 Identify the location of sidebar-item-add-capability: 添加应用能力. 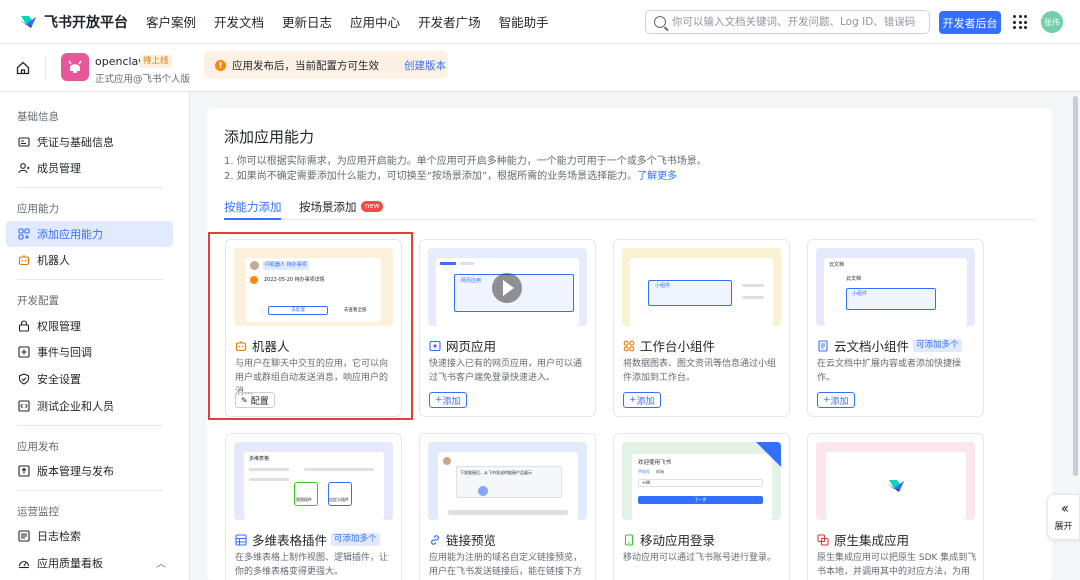
(89, 234).